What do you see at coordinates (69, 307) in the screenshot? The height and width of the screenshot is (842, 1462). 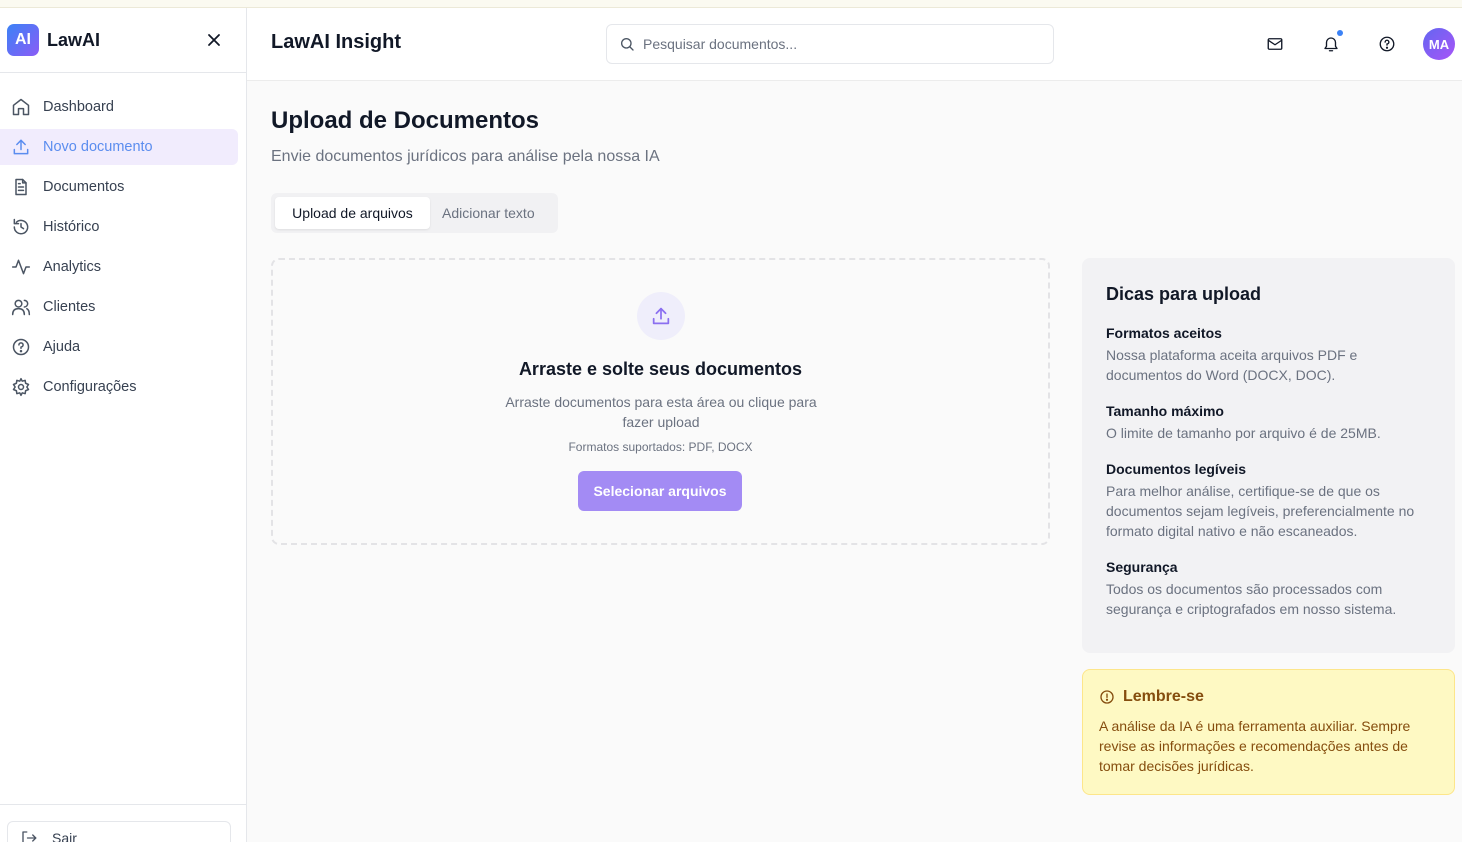 I see `sidebar-item-label: Clientes` at bounding box center [69, 307].